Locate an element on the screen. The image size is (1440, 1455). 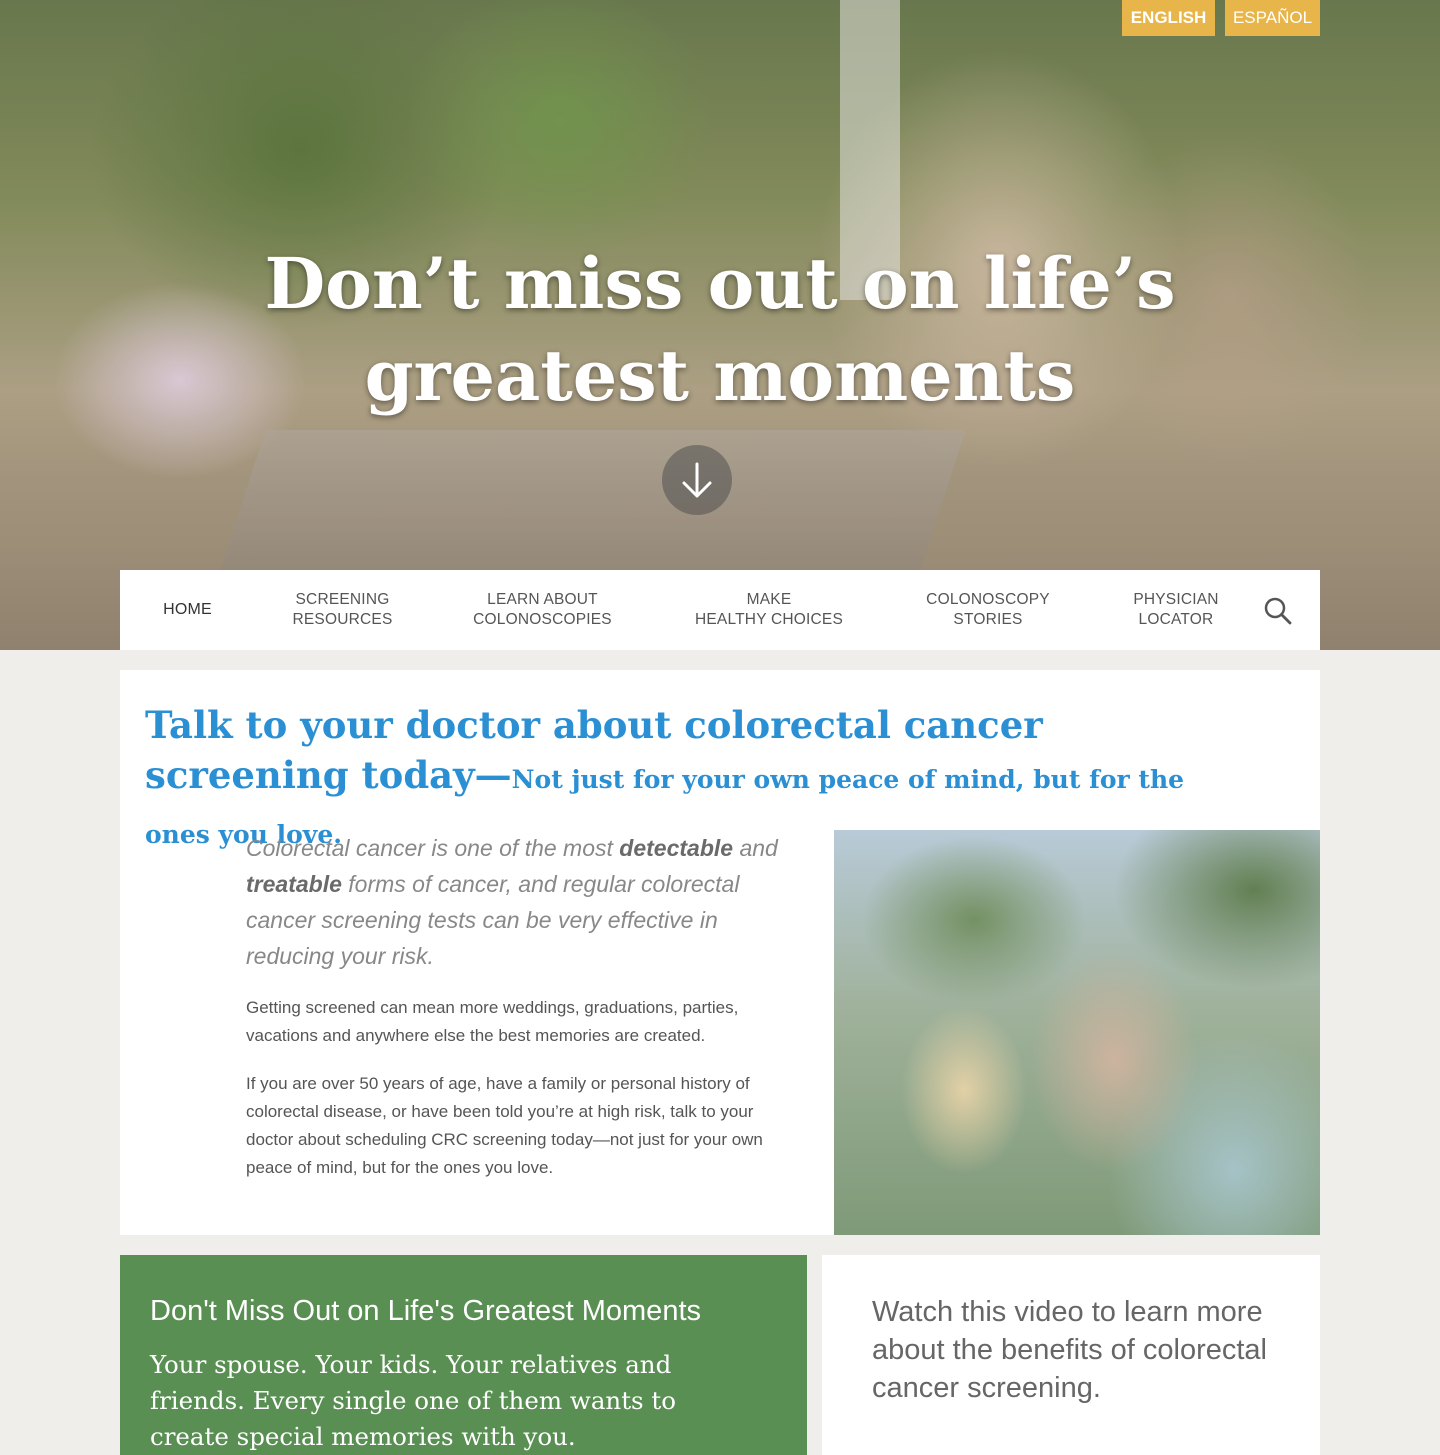
language-espanol-button: ESPAÑOL is located at coordinates (1272, 18).